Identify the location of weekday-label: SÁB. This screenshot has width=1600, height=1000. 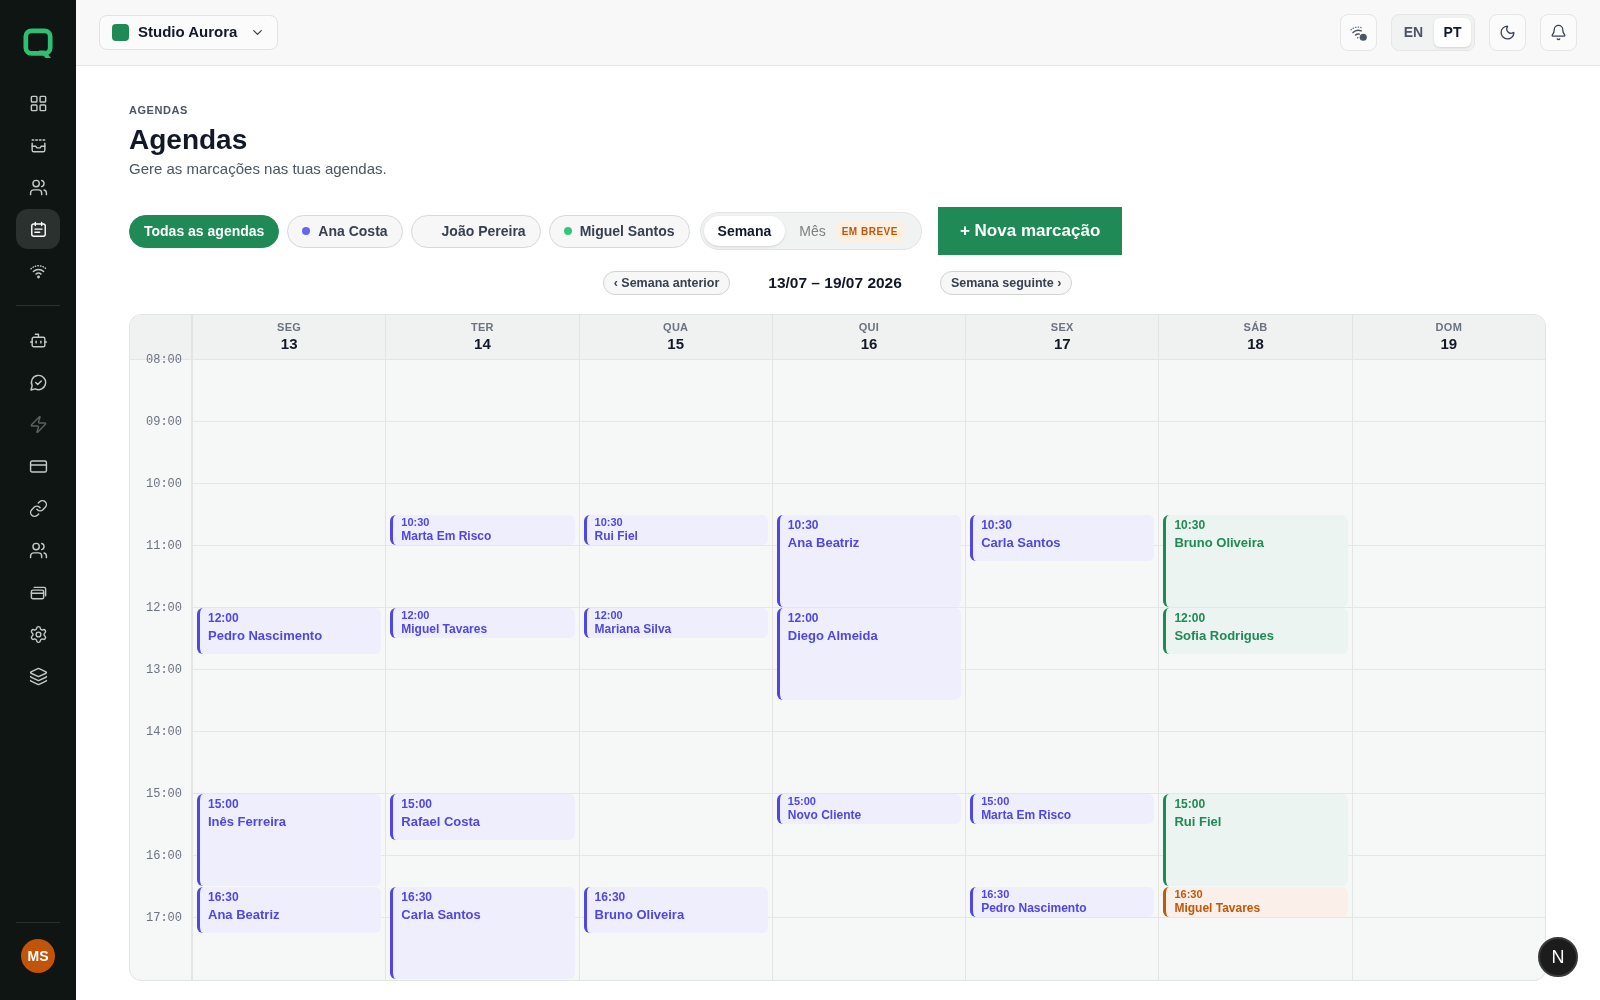
(1255, 327).